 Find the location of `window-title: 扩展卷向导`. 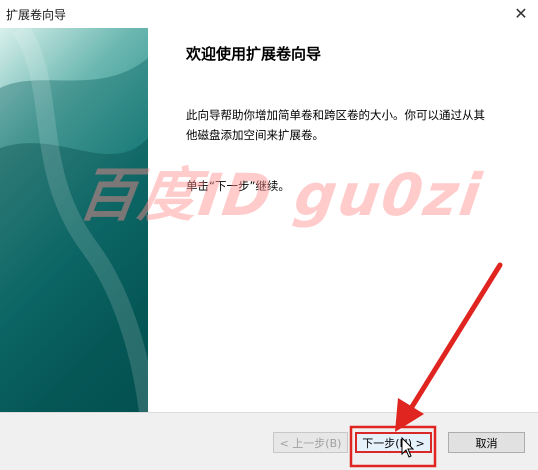

window-title: 扩展卷向导 is located at coordinates (36, 15).